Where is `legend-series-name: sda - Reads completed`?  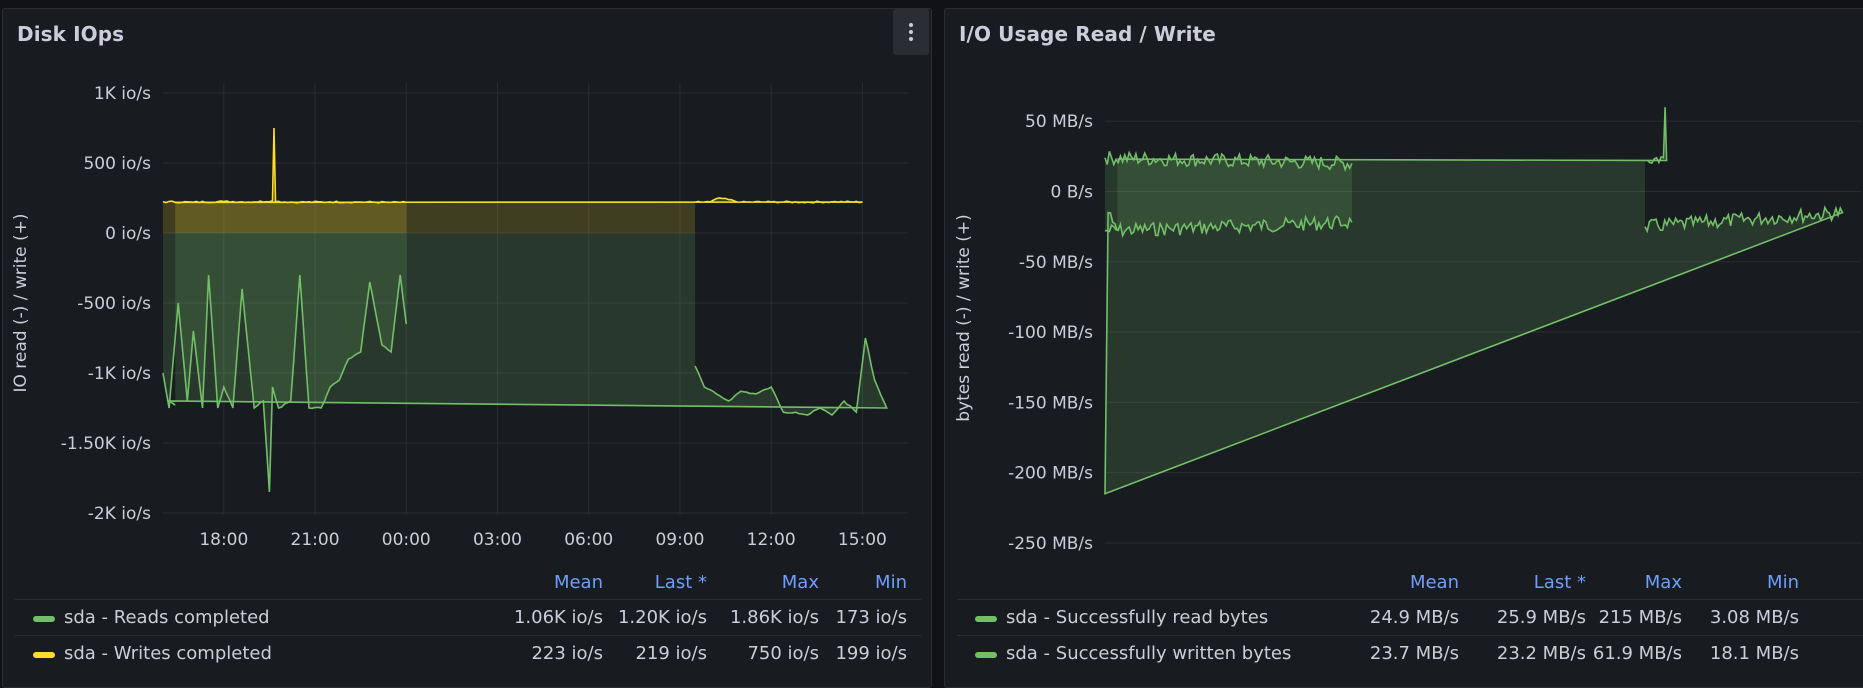 legend-series-name: sda - Reads completed is located at coordinates (167, 617).